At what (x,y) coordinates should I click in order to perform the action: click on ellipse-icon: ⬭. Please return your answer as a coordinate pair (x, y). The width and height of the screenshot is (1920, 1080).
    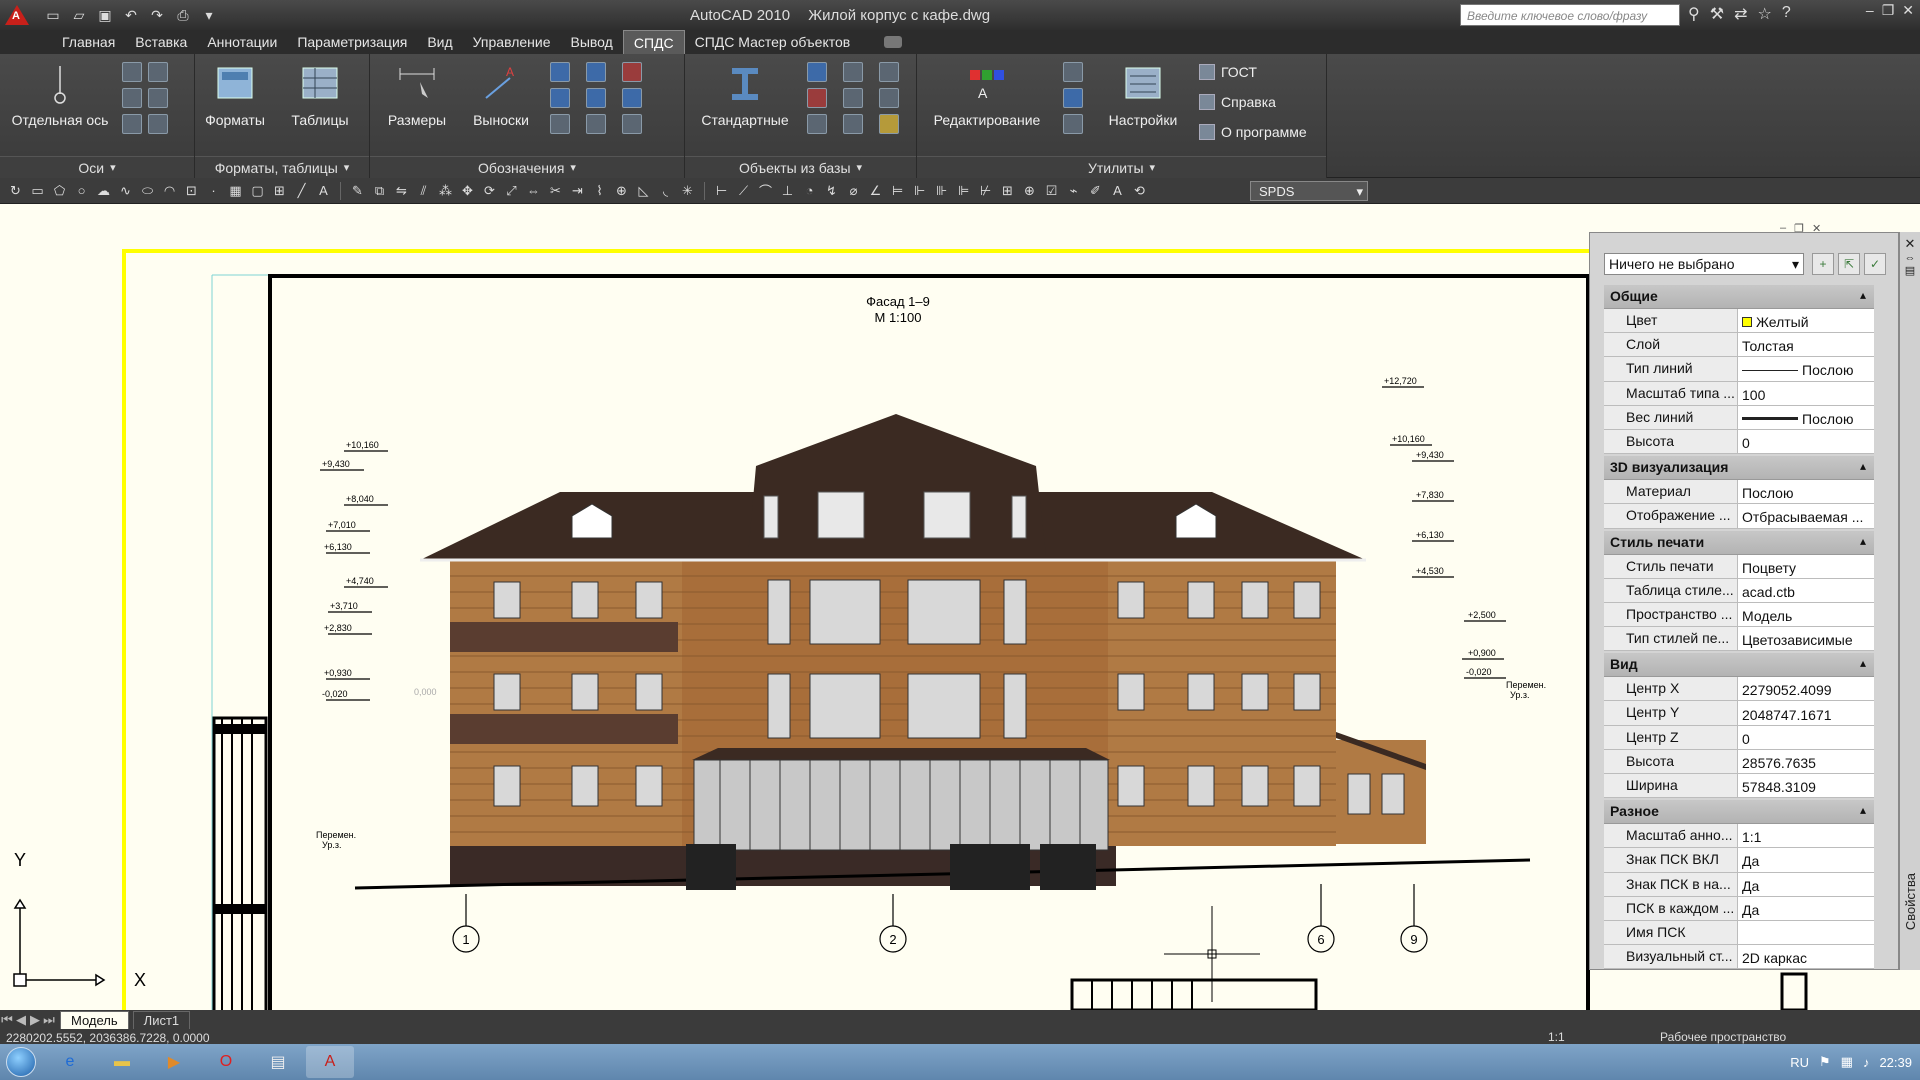
    Looking at the image, I should click on (147, 190).